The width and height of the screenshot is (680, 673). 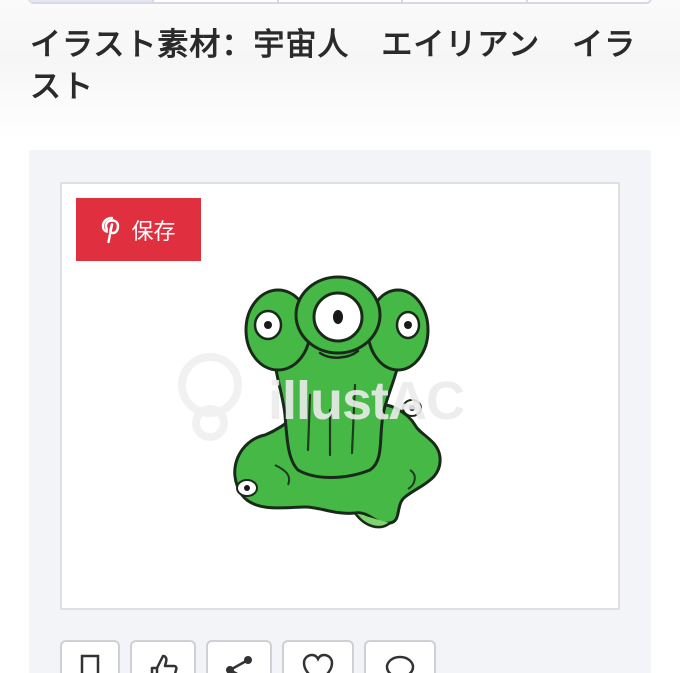 What do you see at coordinates (153, 232) in the screenshot?
I see `pinterest-save-label: 保存` at bounding box center [153, 232].